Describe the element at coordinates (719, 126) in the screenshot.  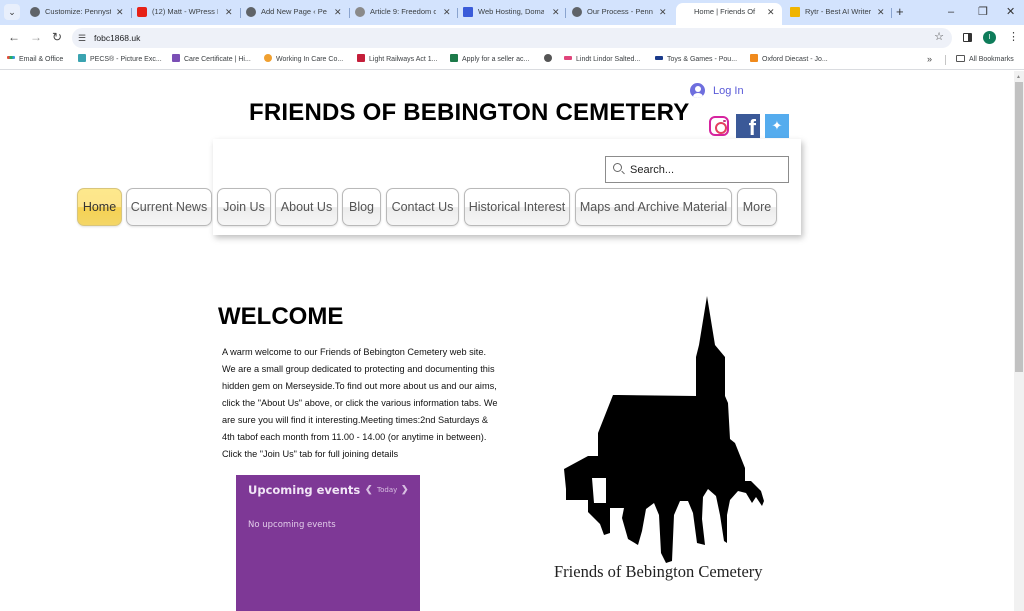
I see `instagram-icon` at that location.